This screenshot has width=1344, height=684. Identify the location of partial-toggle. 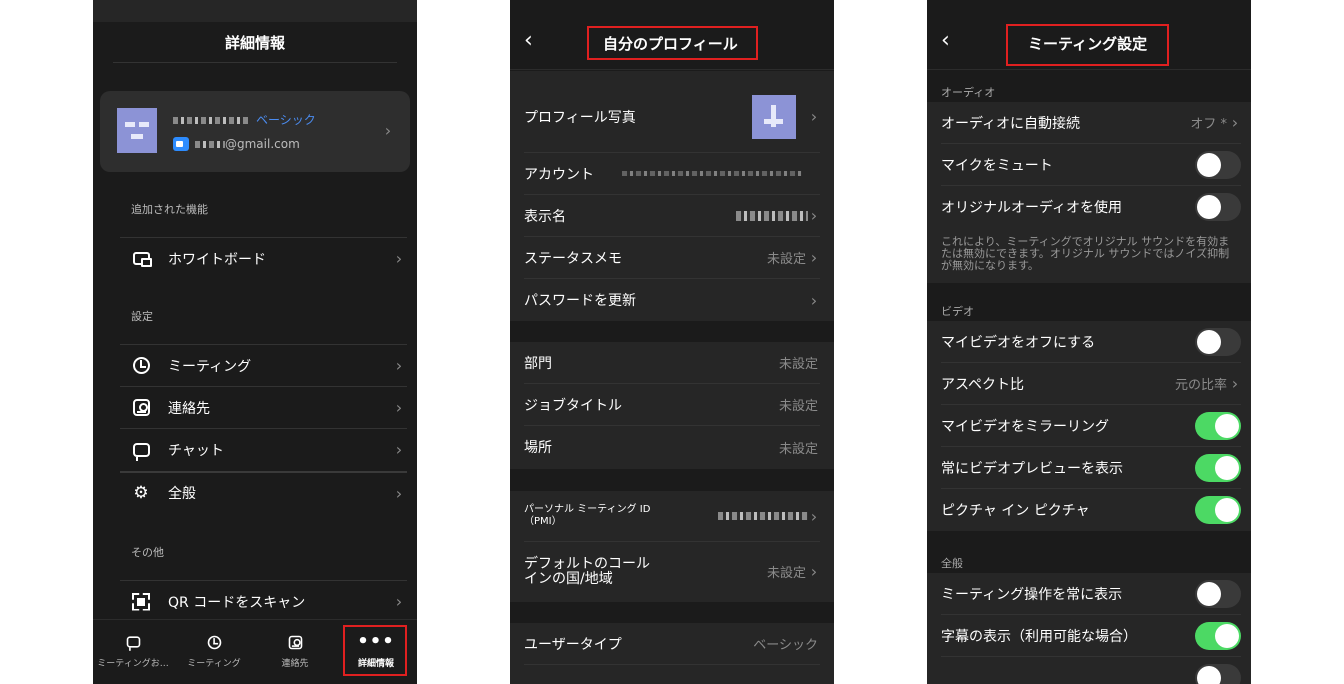
(1218, 674).